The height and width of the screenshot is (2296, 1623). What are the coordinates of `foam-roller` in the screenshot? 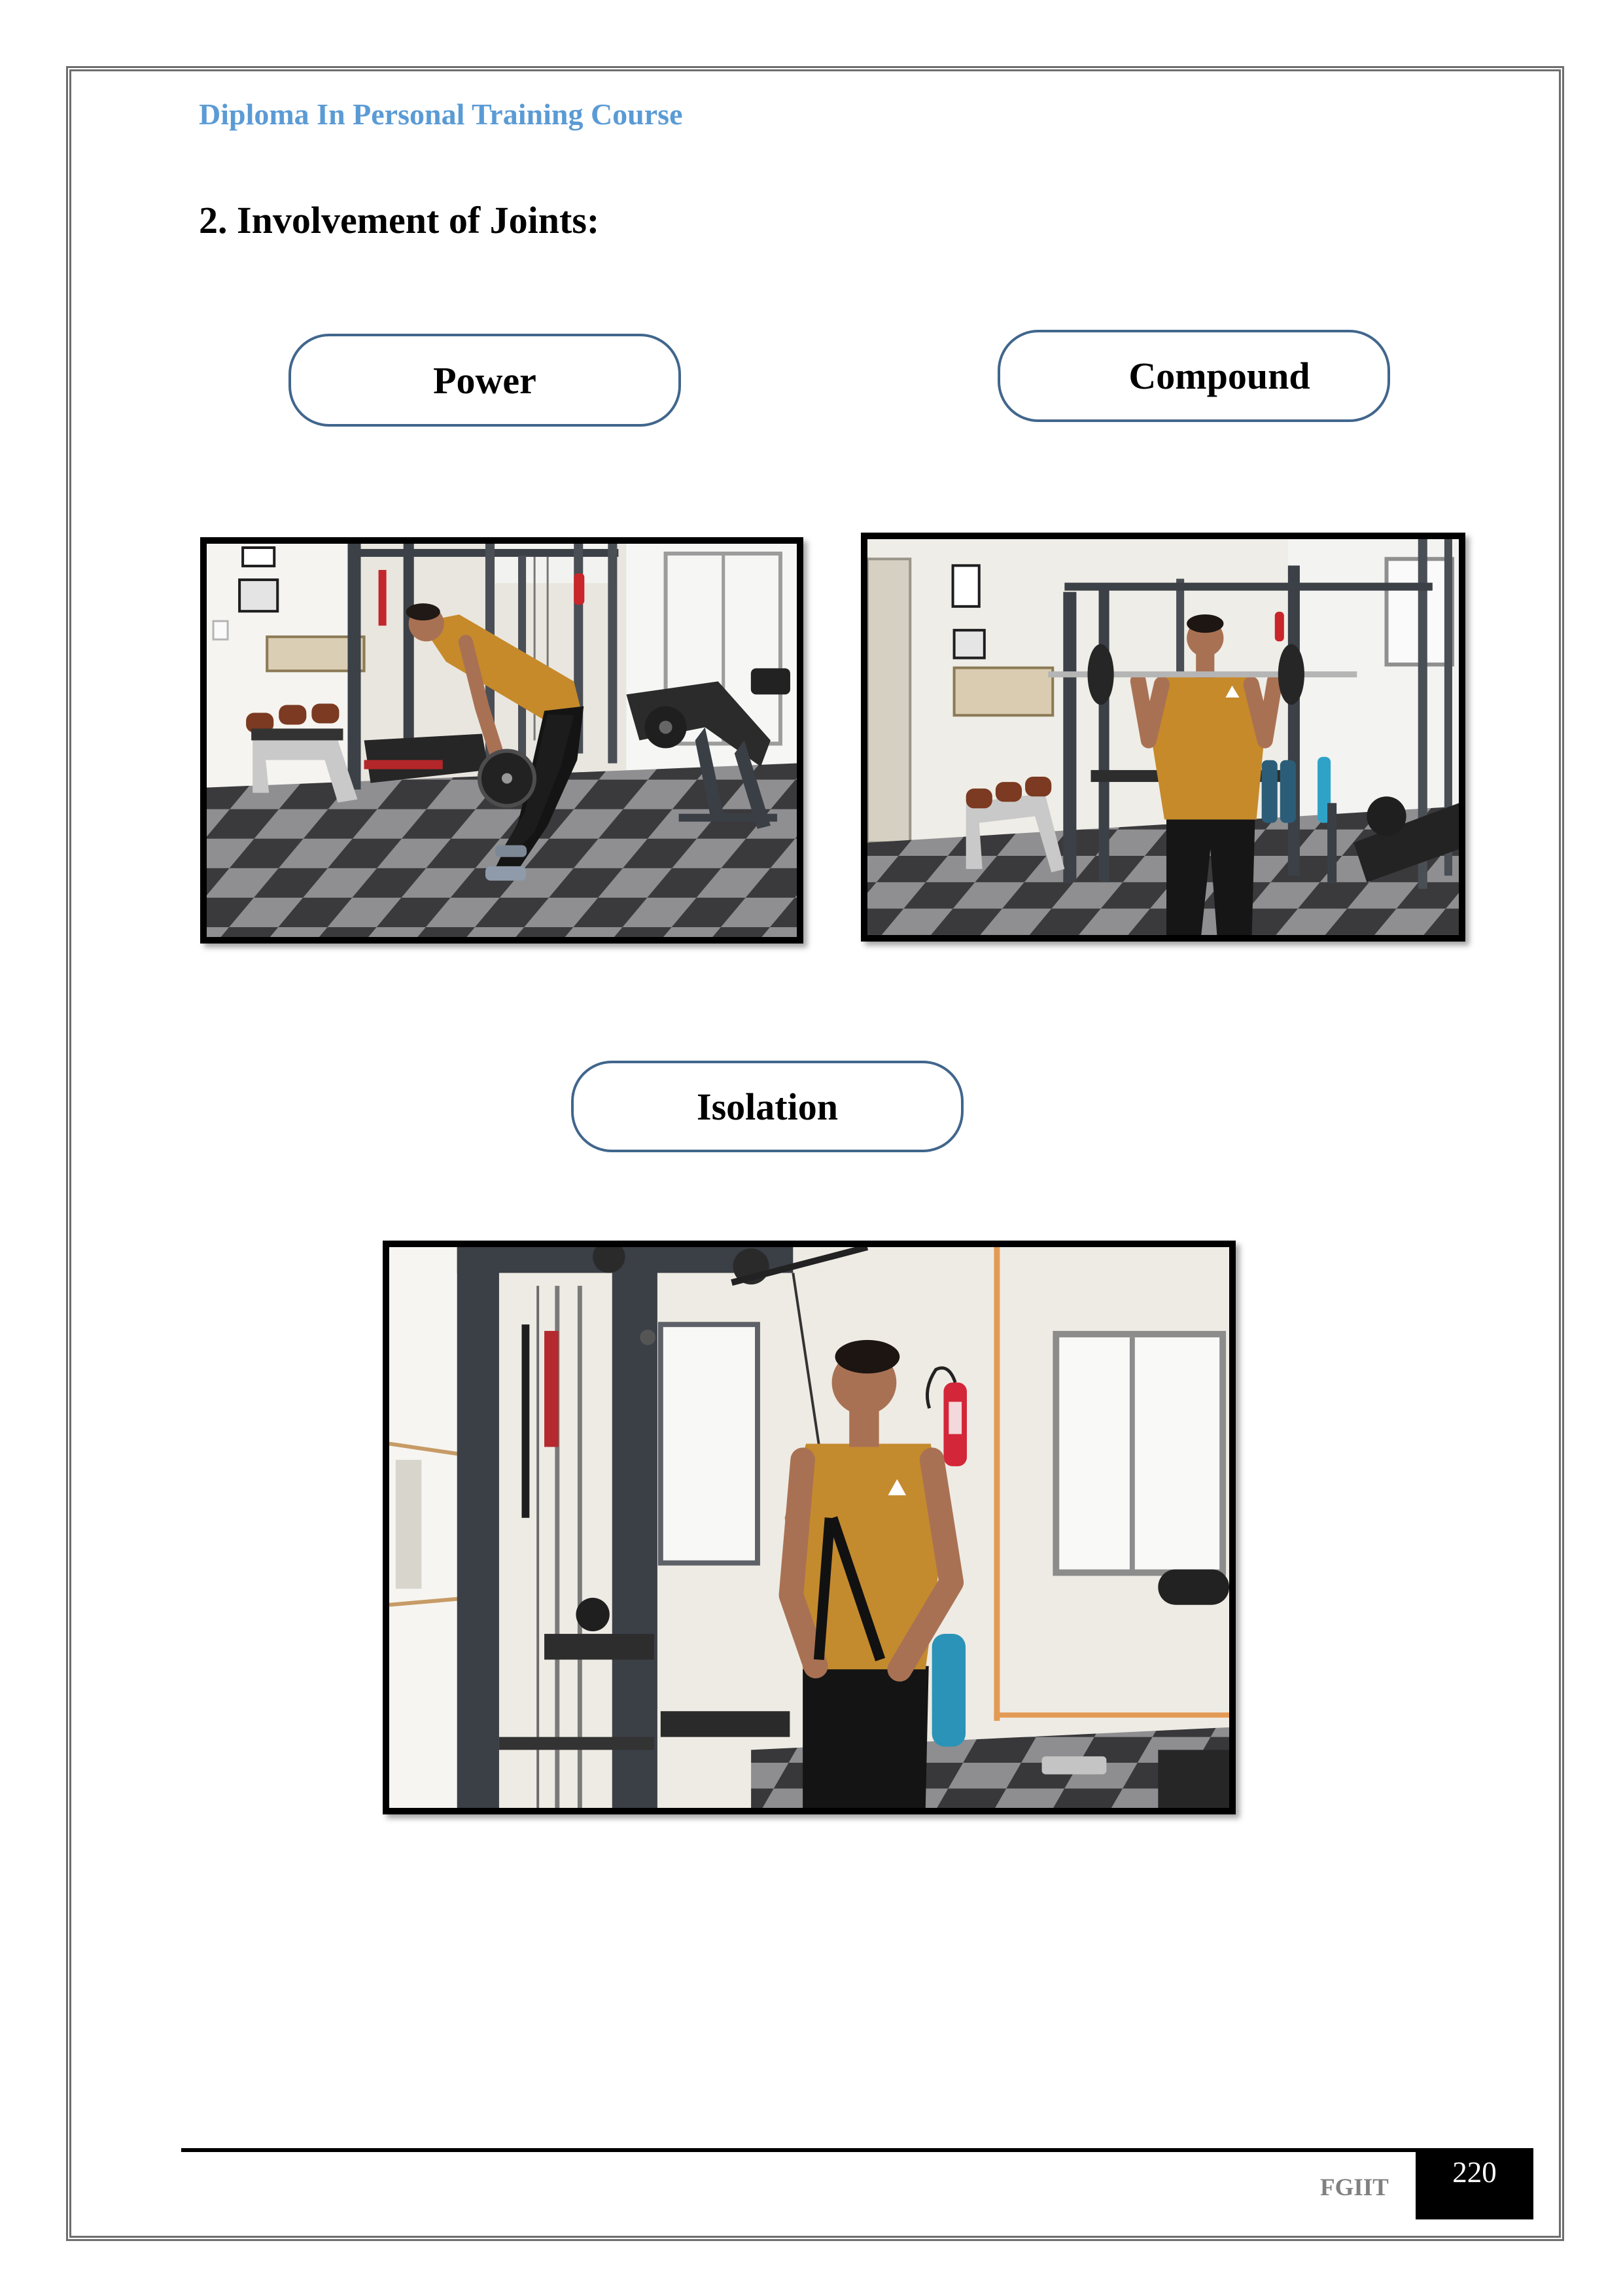 It's located at (949, 1691).